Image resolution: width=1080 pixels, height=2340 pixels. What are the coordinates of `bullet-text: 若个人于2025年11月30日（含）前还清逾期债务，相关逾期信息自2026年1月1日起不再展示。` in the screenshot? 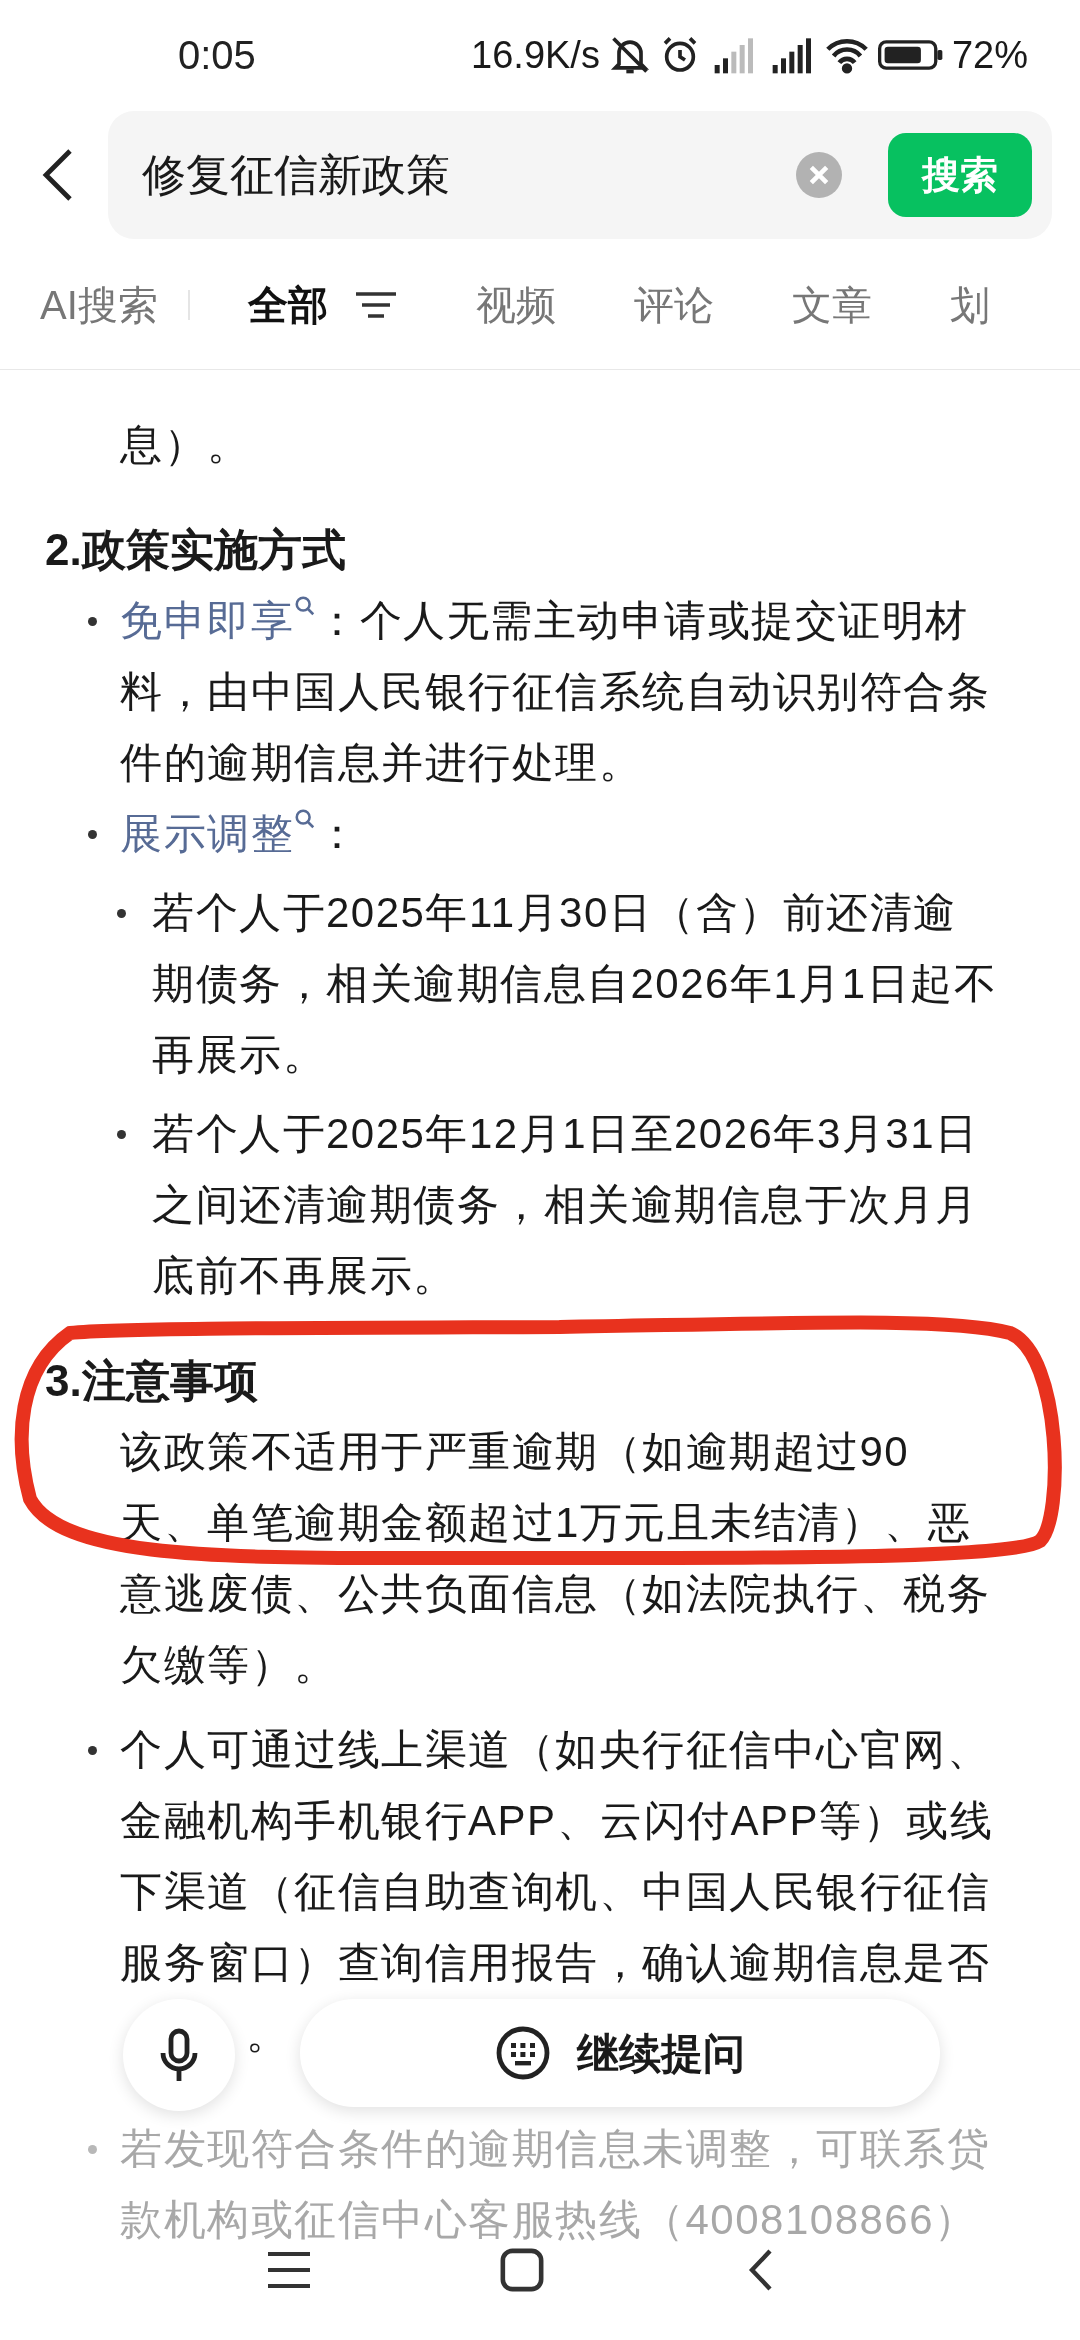 It's located at (575, 984).